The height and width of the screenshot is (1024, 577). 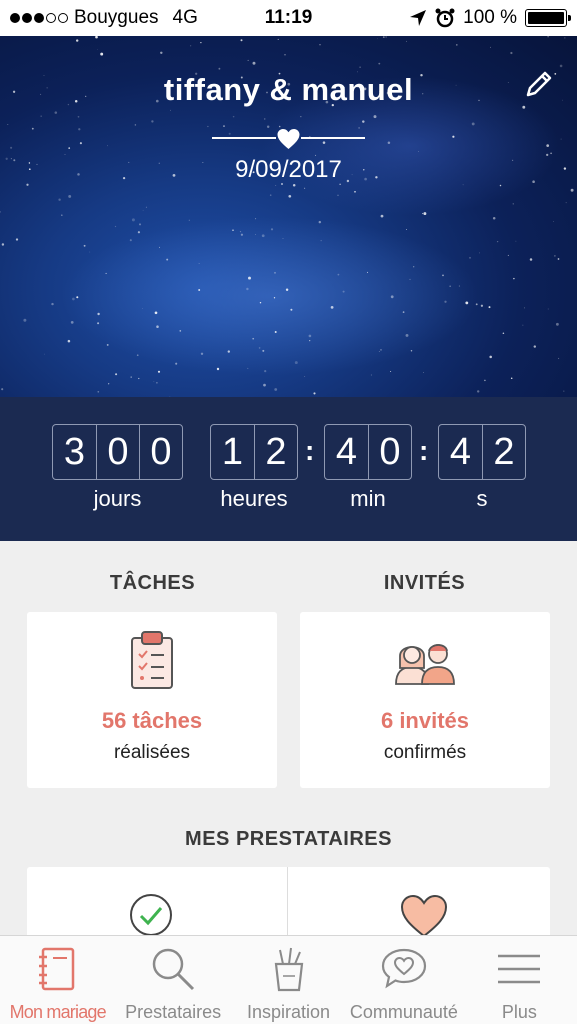 I want to click on favorite-heart-icon, so click(x=424, y=916).